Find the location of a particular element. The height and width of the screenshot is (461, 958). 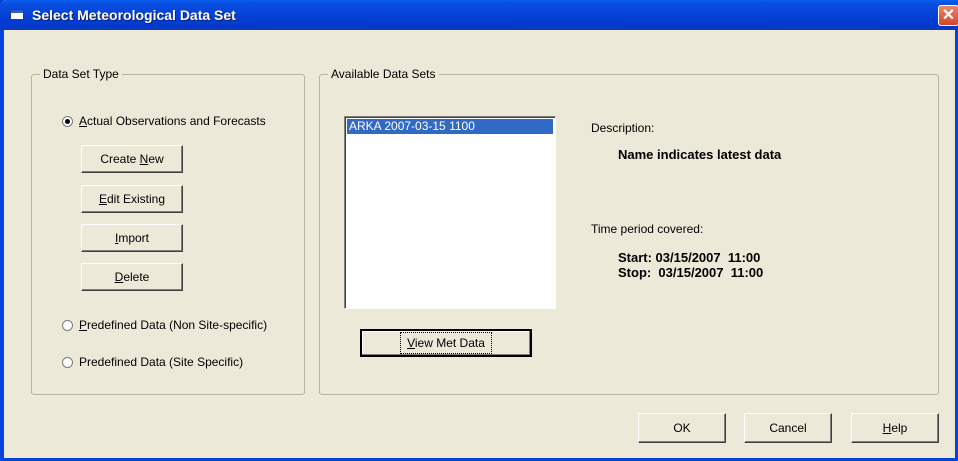

radio-predefined-site-specific: Predefined Data (Site Specific) is located at coordinates (152, 362).